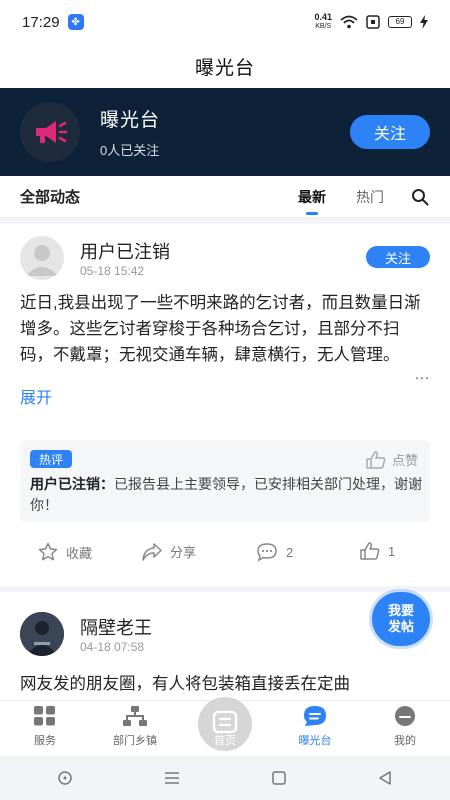 This screenshot has width=450, height=800. I want to click on assistant-icon, so click(65, 778).